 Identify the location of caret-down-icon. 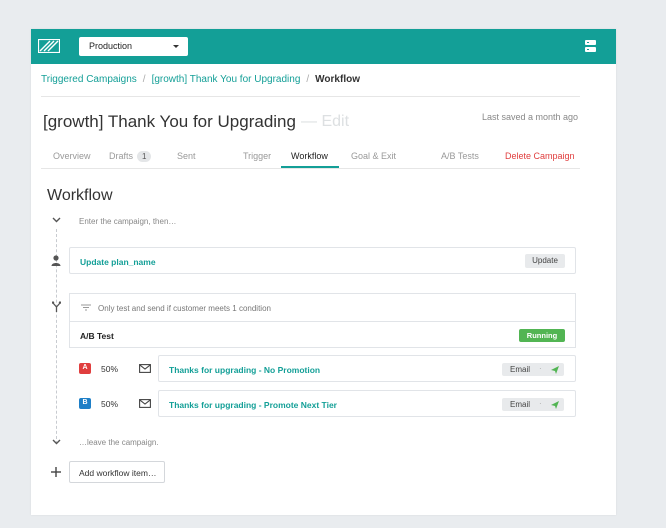
(176, 46).